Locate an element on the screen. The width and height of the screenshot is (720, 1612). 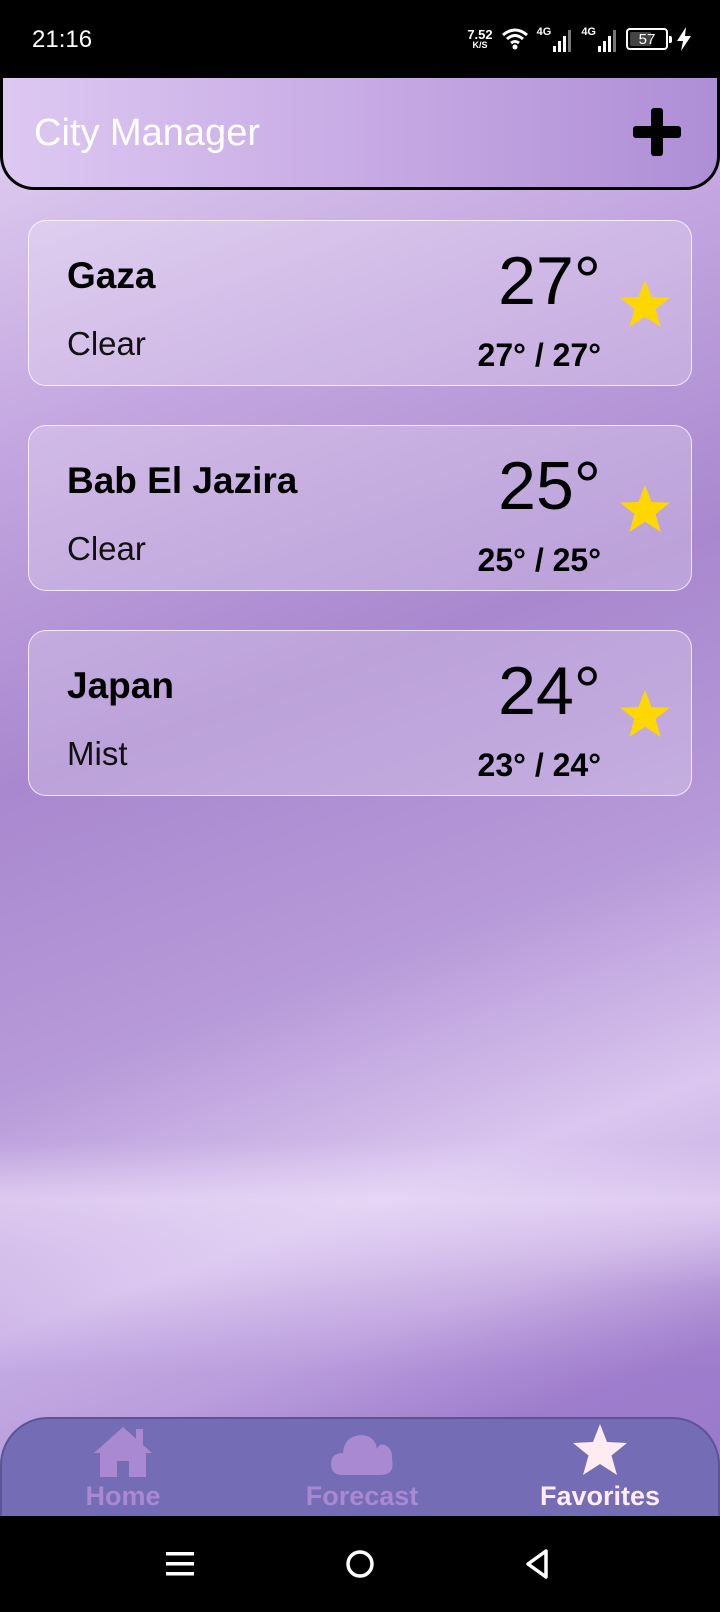
city-temp-range: 23° / 24° is located at coordinates (539, 765).